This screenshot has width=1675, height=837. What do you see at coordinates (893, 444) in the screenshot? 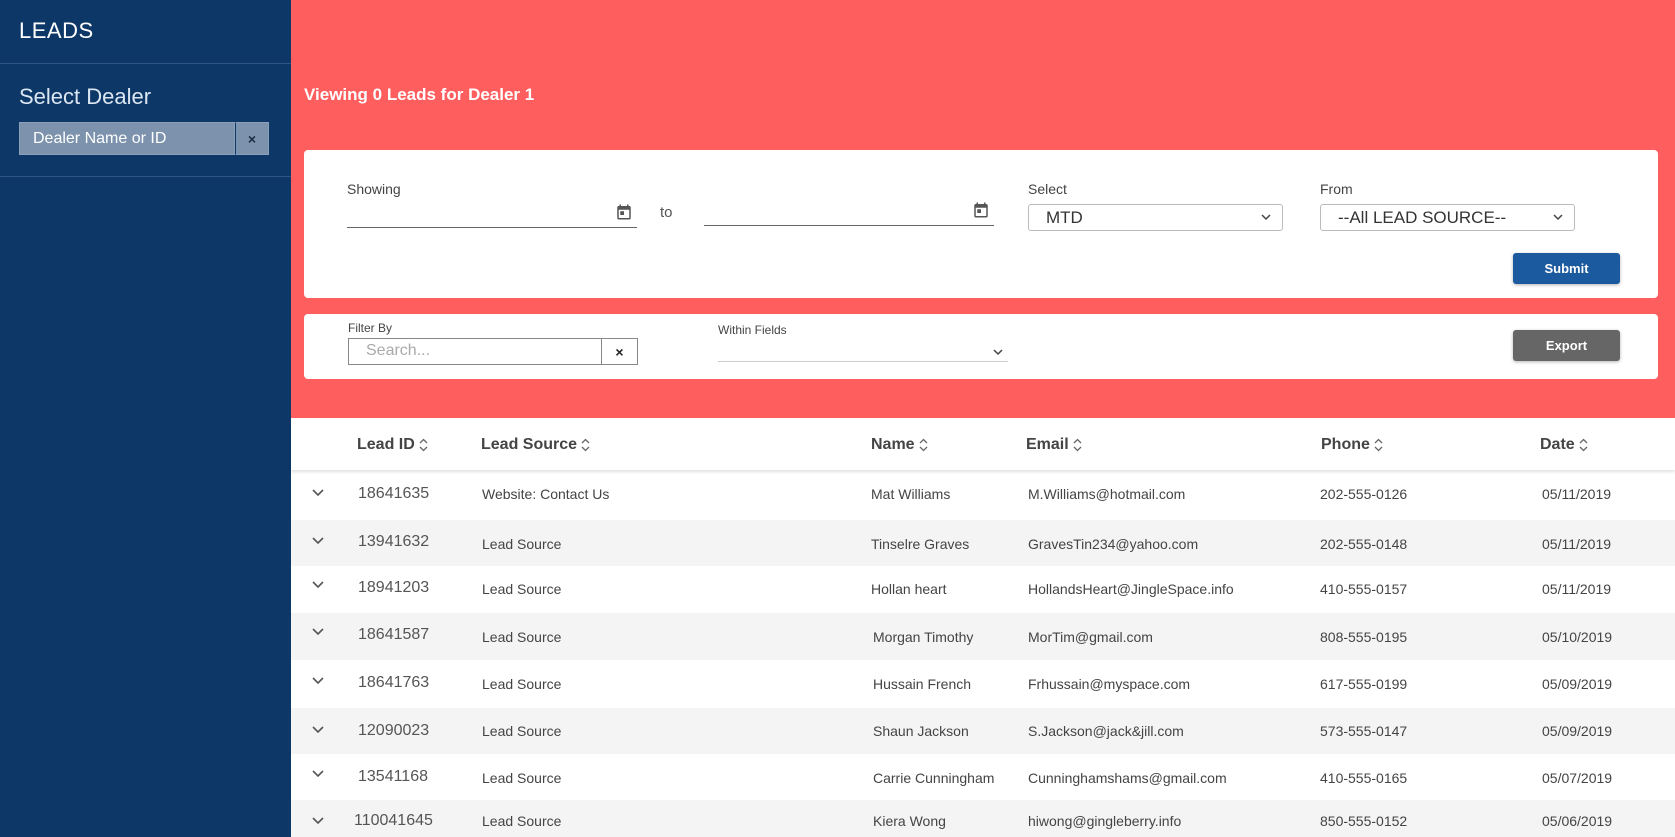
I see `th-name-label: Name` at bounding box center [893, 444].